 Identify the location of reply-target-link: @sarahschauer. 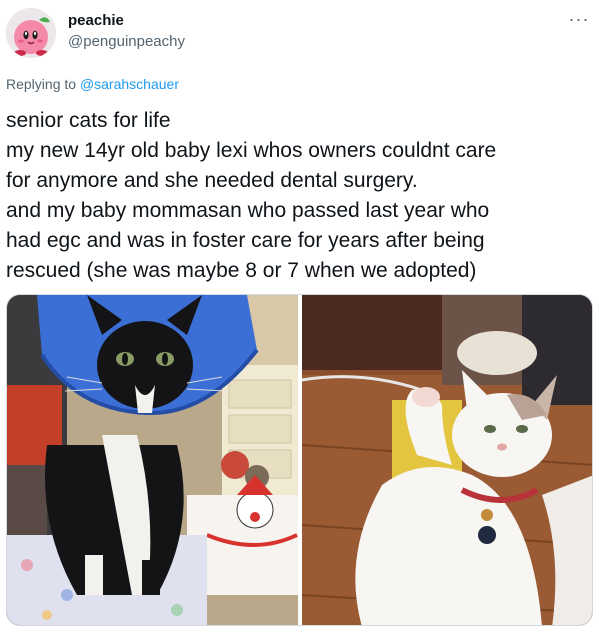
(129, 84).